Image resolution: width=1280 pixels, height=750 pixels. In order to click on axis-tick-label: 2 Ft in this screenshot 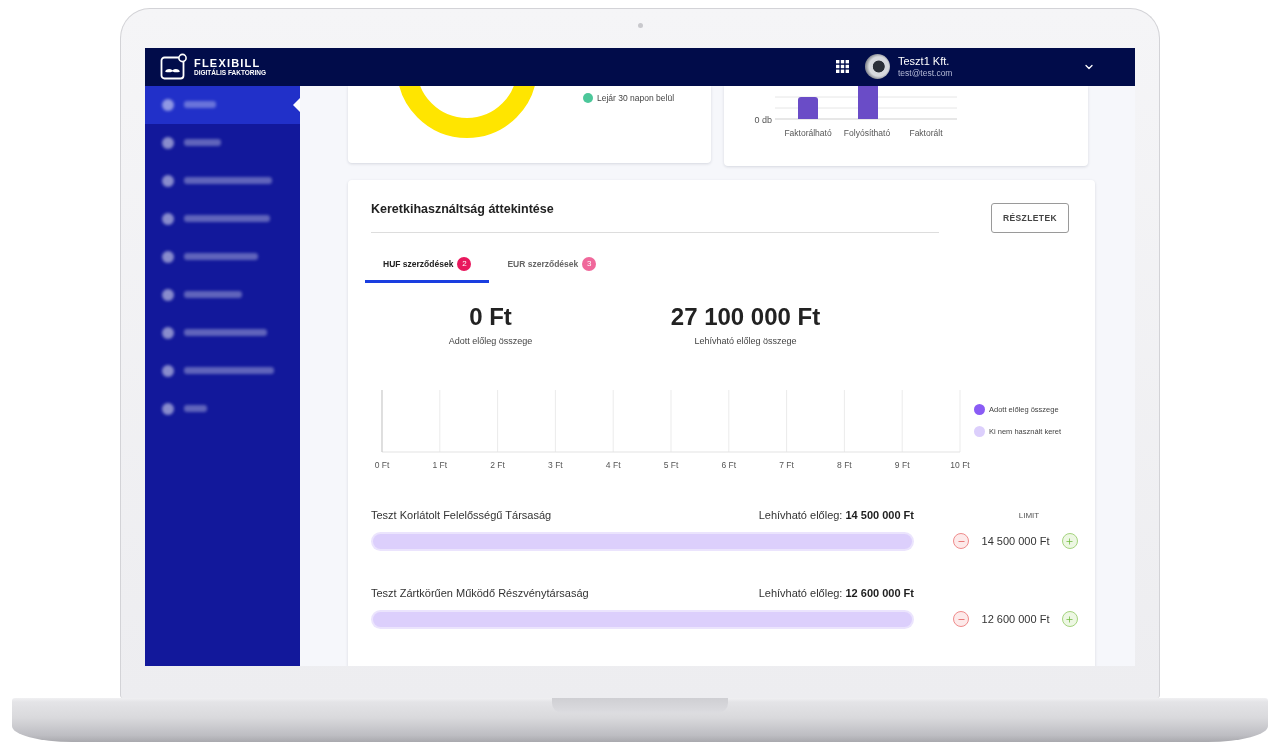, I will do `click(497, 464)`.